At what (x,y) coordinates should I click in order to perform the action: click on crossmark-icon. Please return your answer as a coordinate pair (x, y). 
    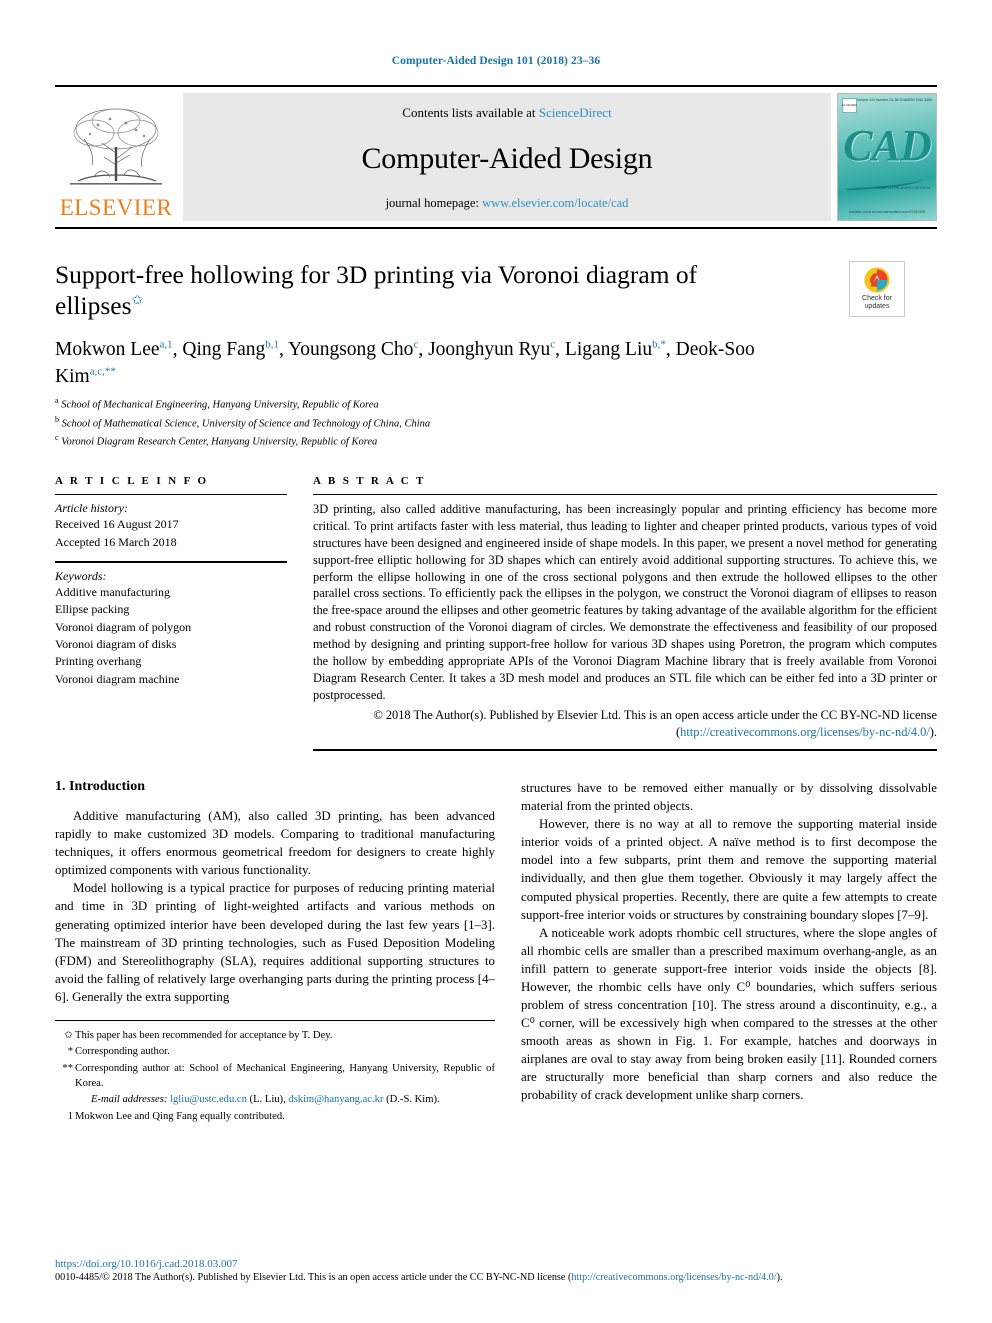
    Looking at the image, I should click on (877, 280).